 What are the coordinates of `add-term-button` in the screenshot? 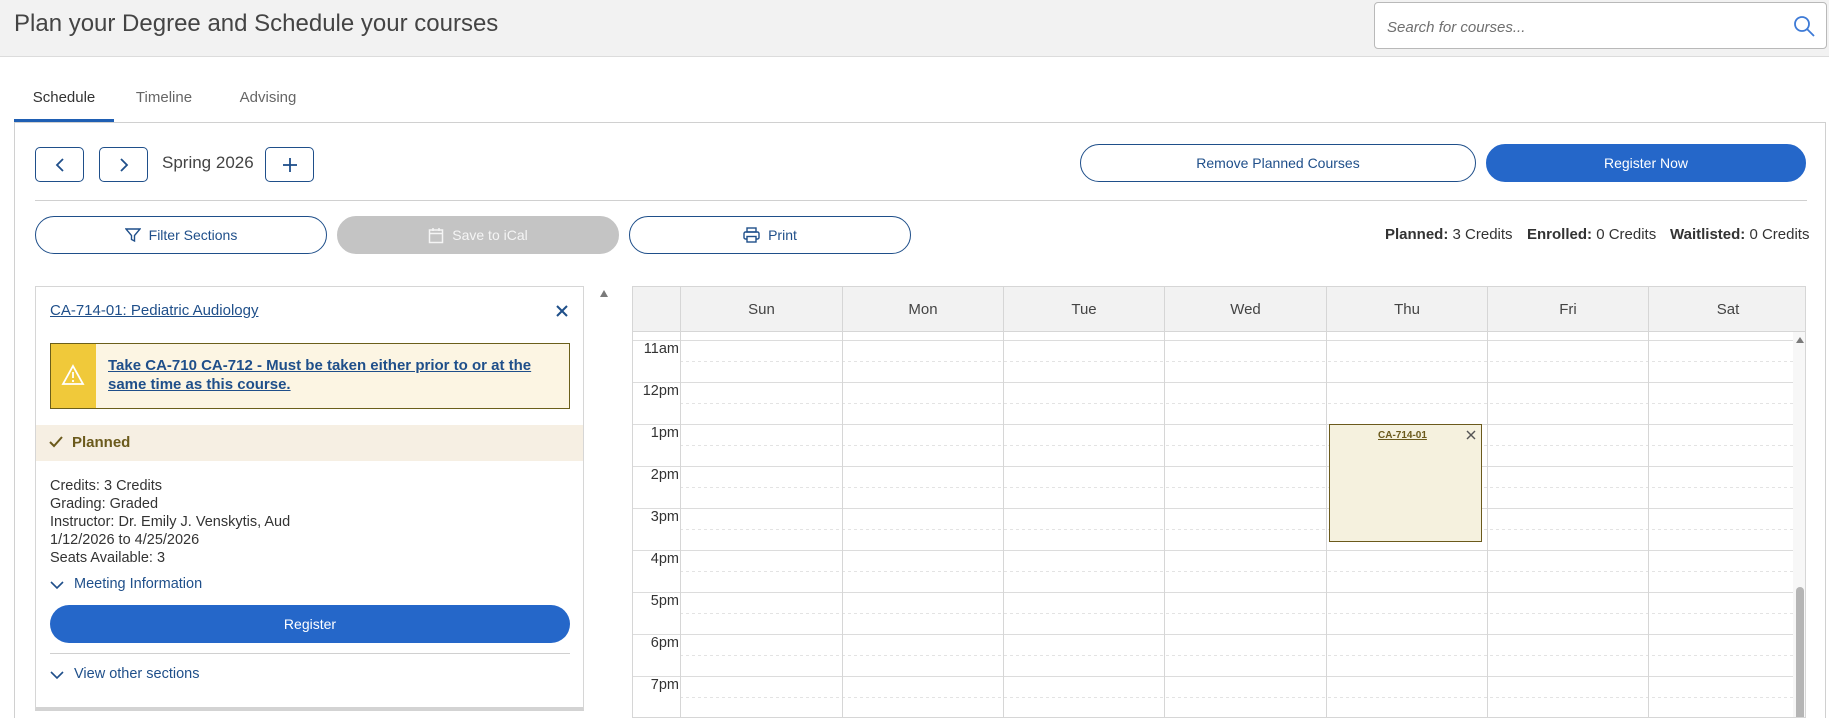 It's located at (289, 164).